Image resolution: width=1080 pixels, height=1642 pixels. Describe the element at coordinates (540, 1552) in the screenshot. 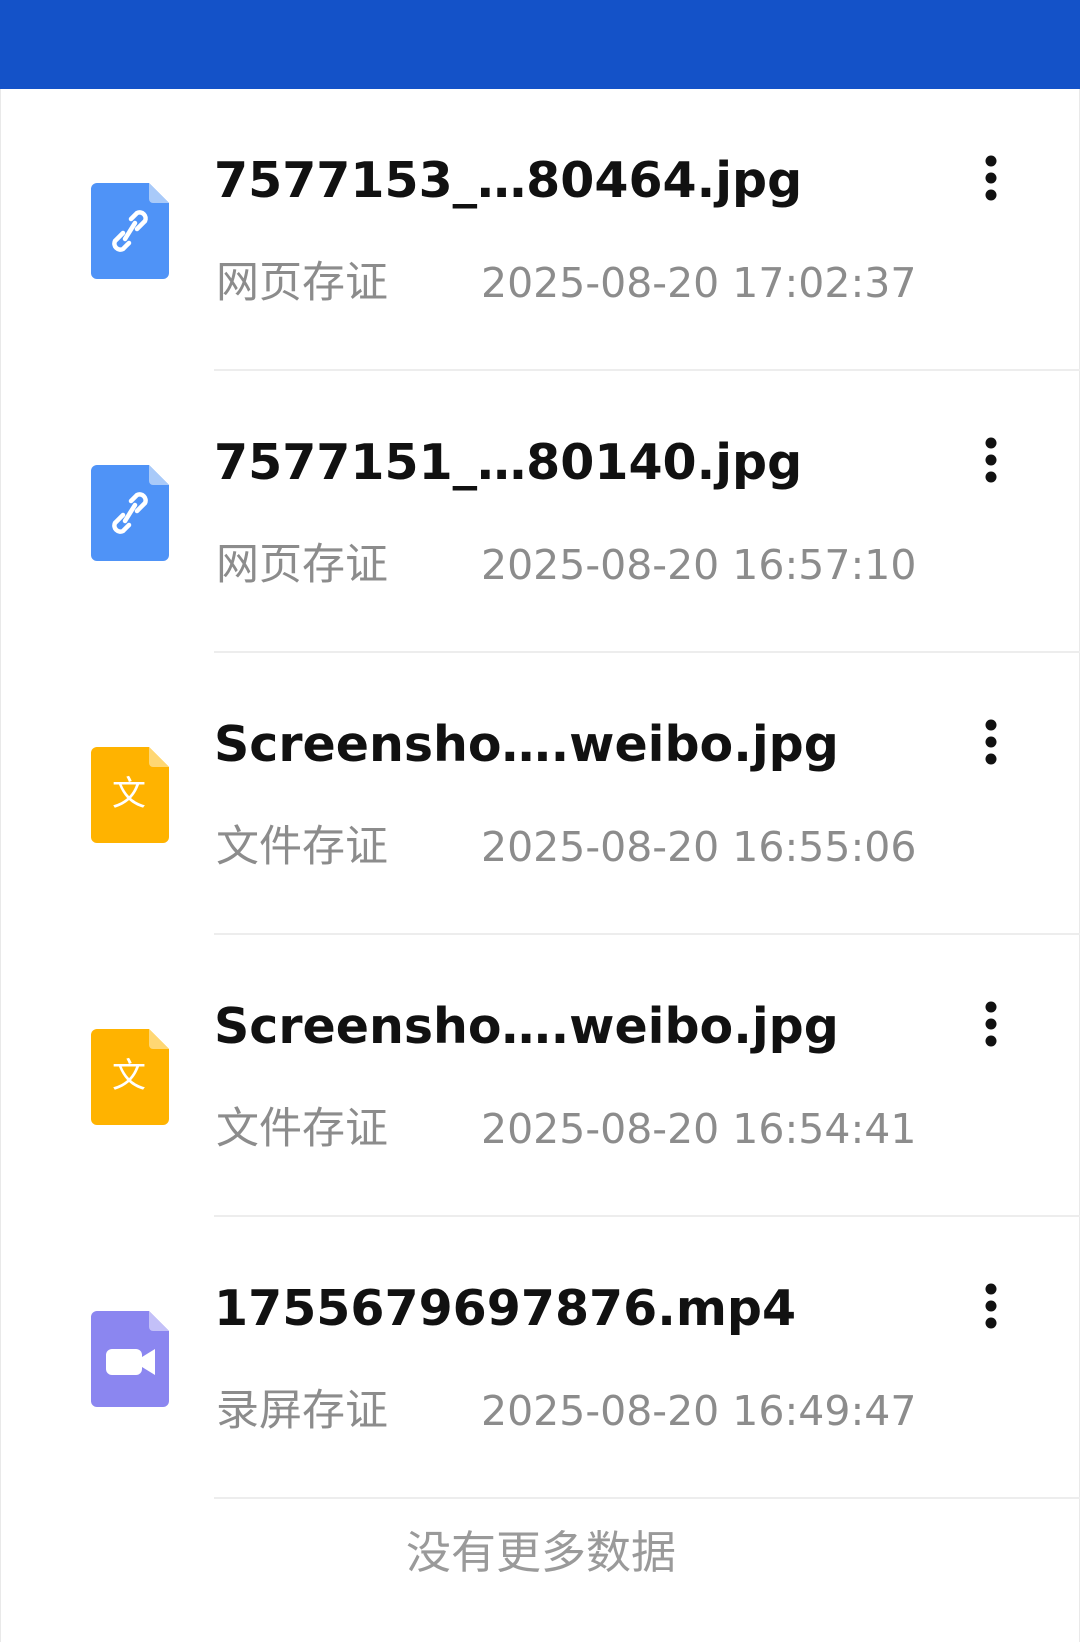

I see `no-more-data-text: 没有更多数据` at that location.